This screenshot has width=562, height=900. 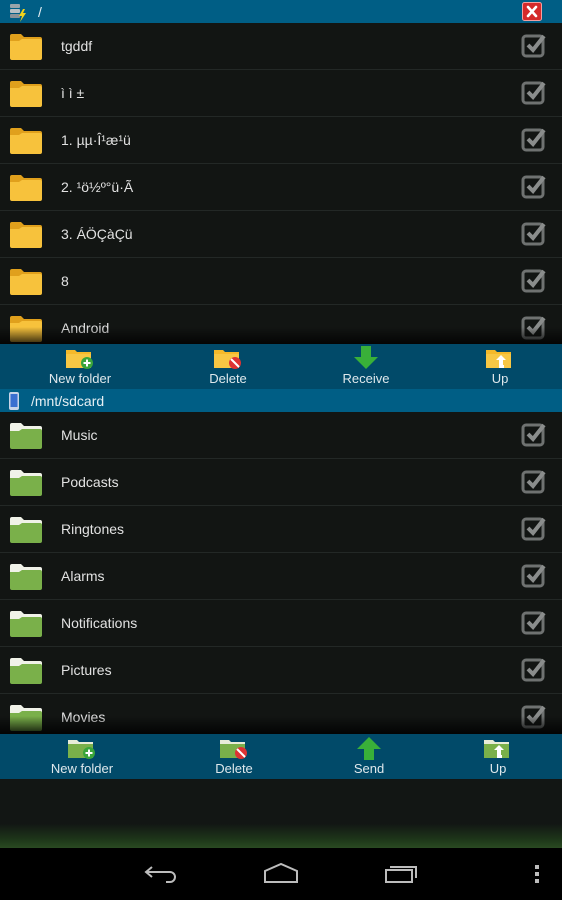 I want to click on bottom-path-bar: /mnt/sdcard, so click(x=281, y=400).